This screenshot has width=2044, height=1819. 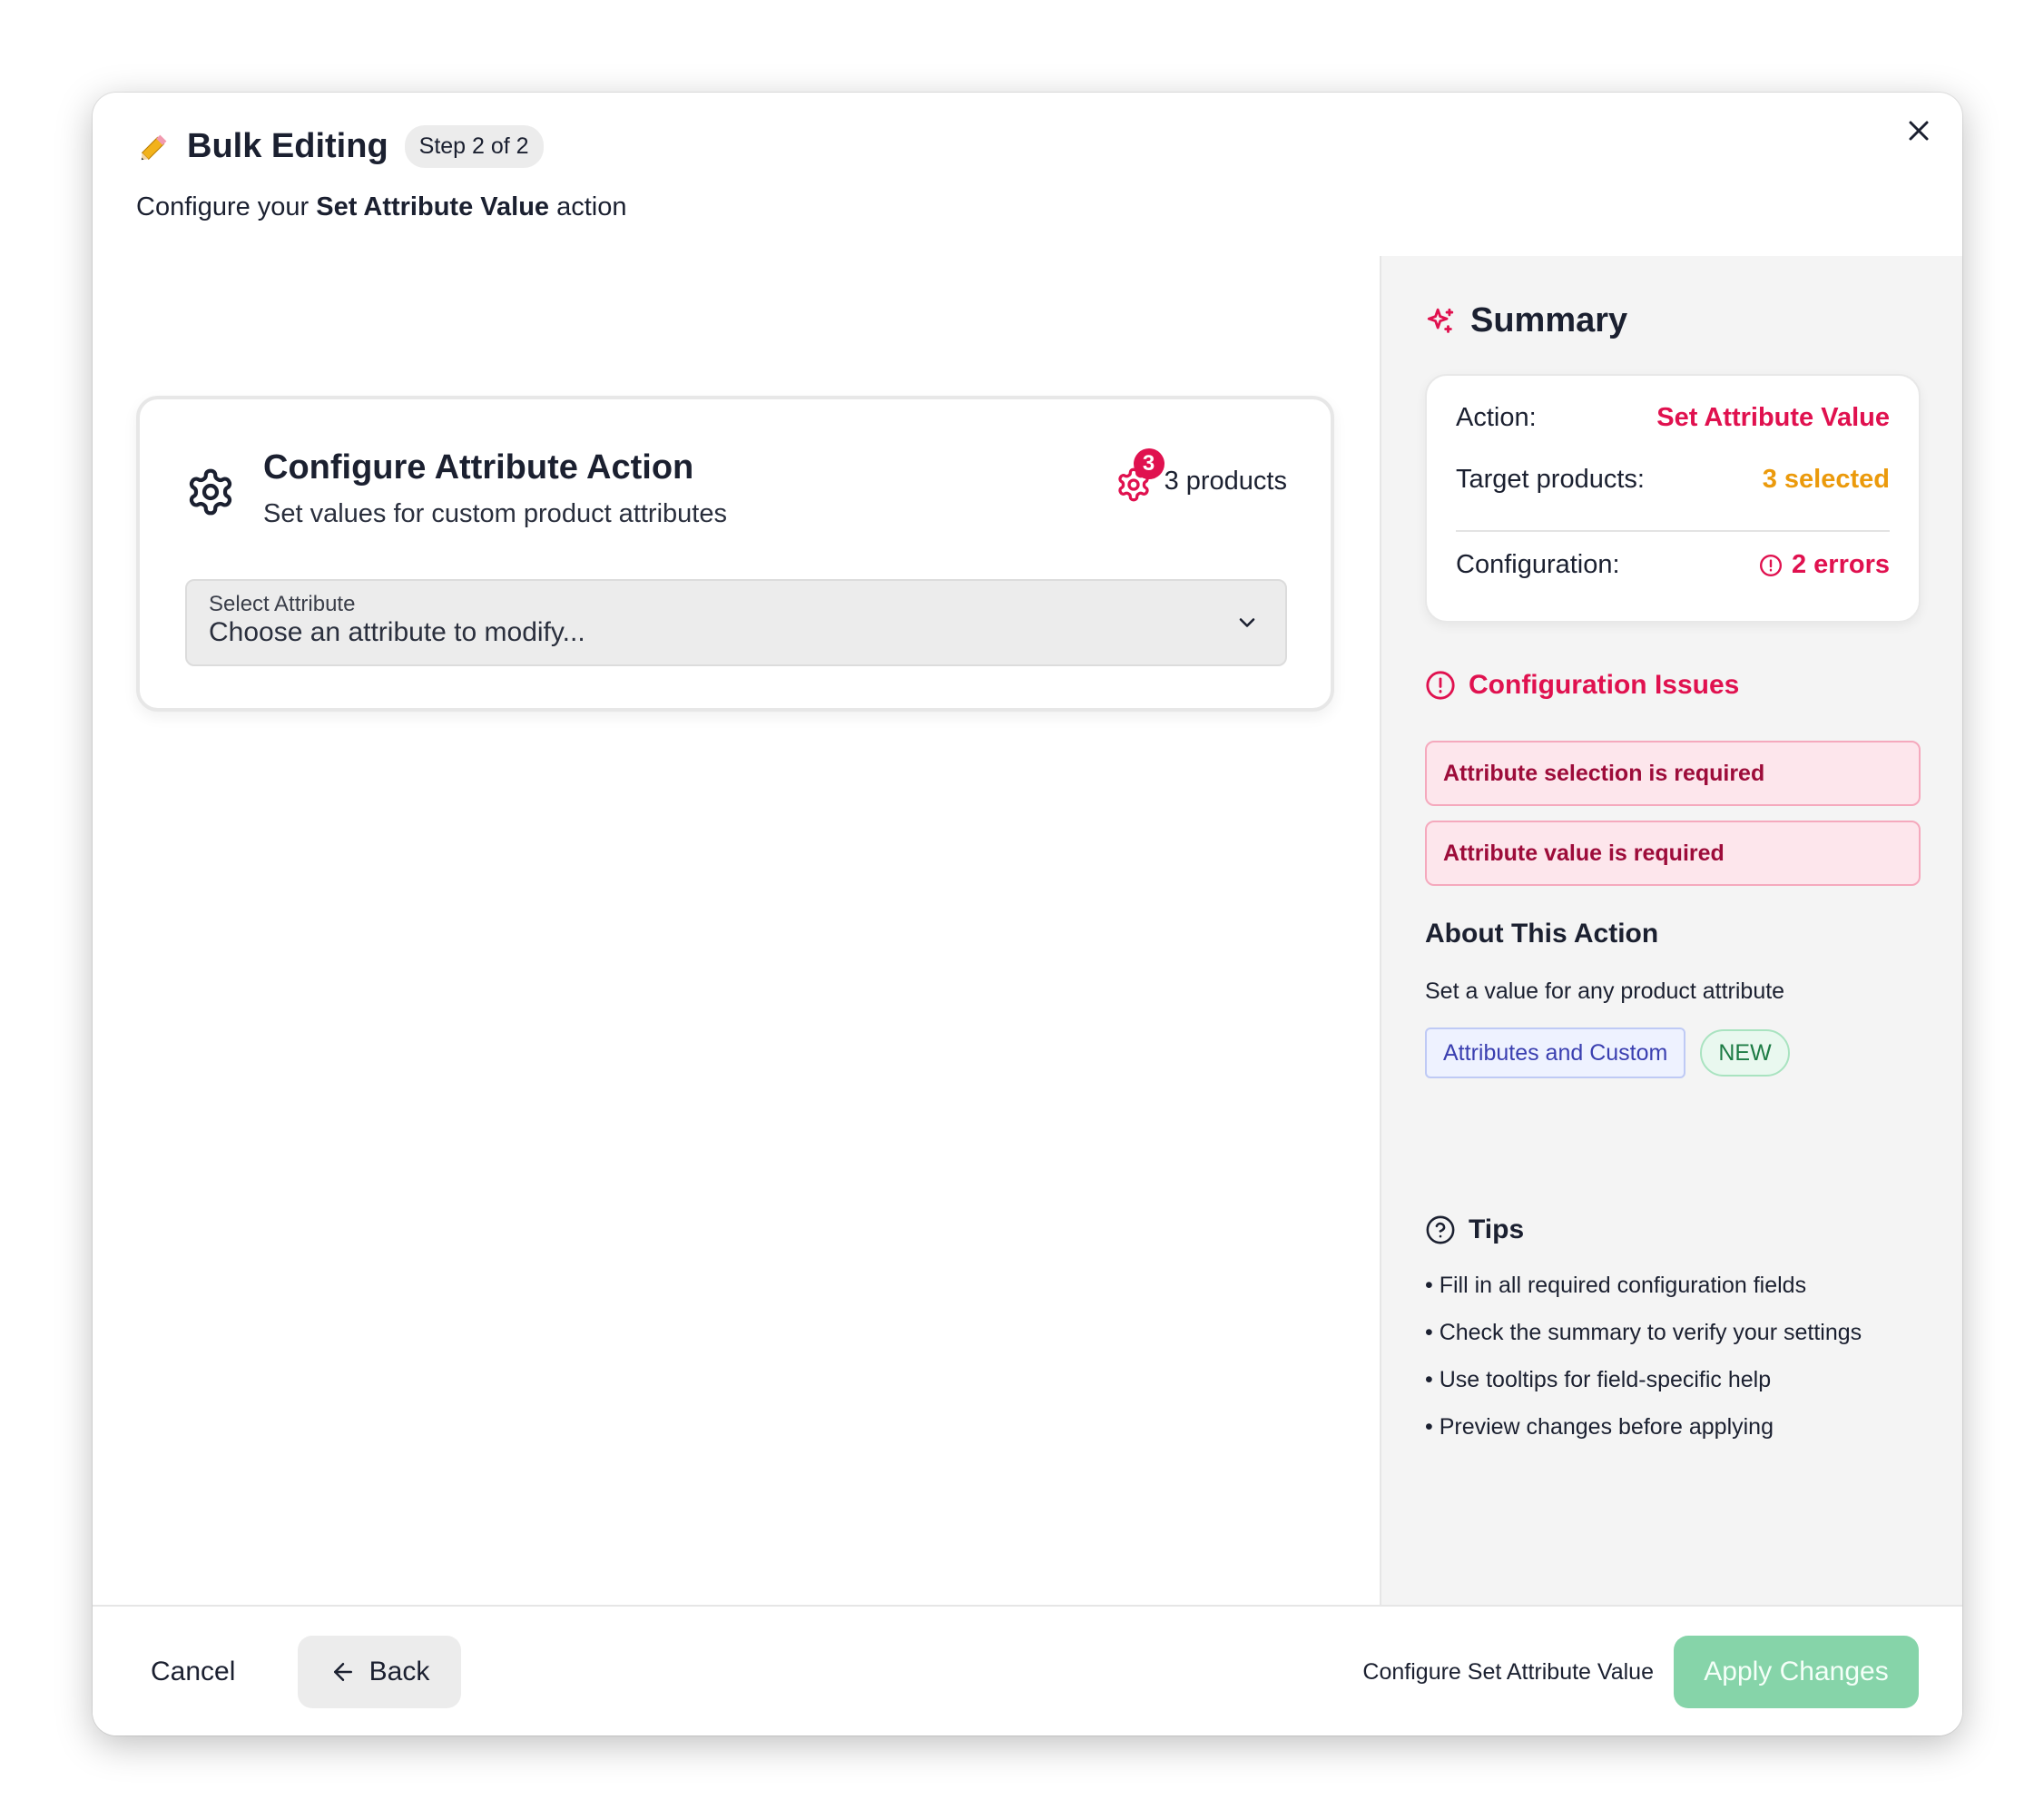 I want to click on arrow-left-icon, so click(x=342, y=1672).